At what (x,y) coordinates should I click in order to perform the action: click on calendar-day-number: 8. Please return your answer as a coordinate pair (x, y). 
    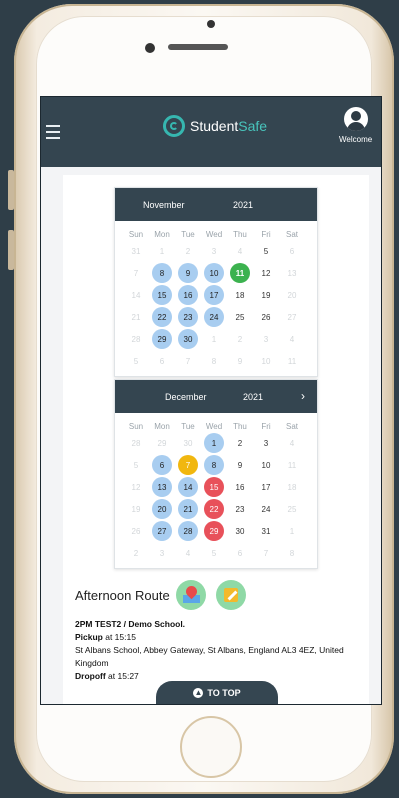
    Looking at the image, I should click on (214, 361).